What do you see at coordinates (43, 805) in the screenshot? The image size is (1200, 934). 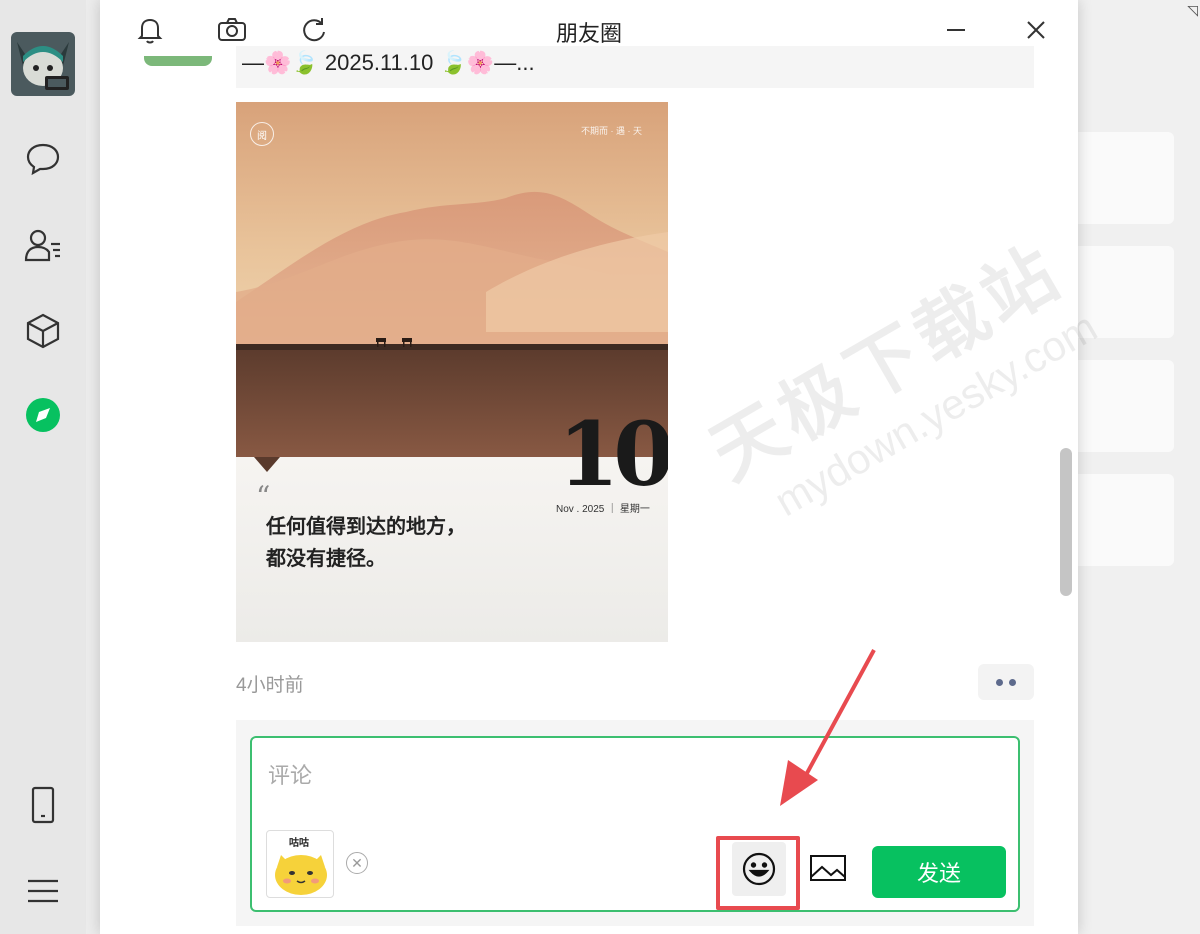 I see `phone-icon` at bounding box center [43, 805].